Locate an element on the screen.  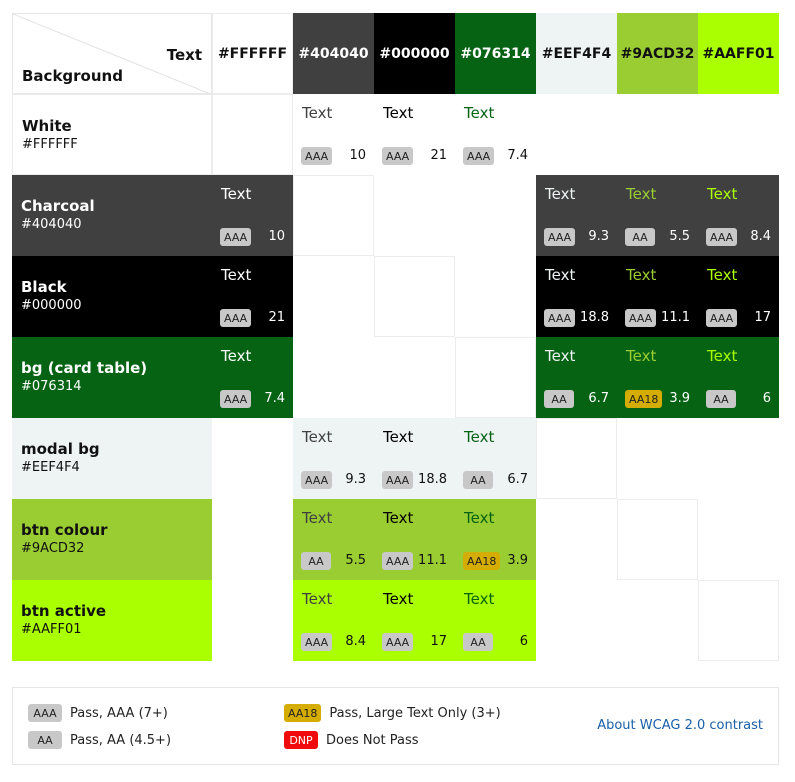
contrast-ratio: 21 is located at coordinates (276, 317).